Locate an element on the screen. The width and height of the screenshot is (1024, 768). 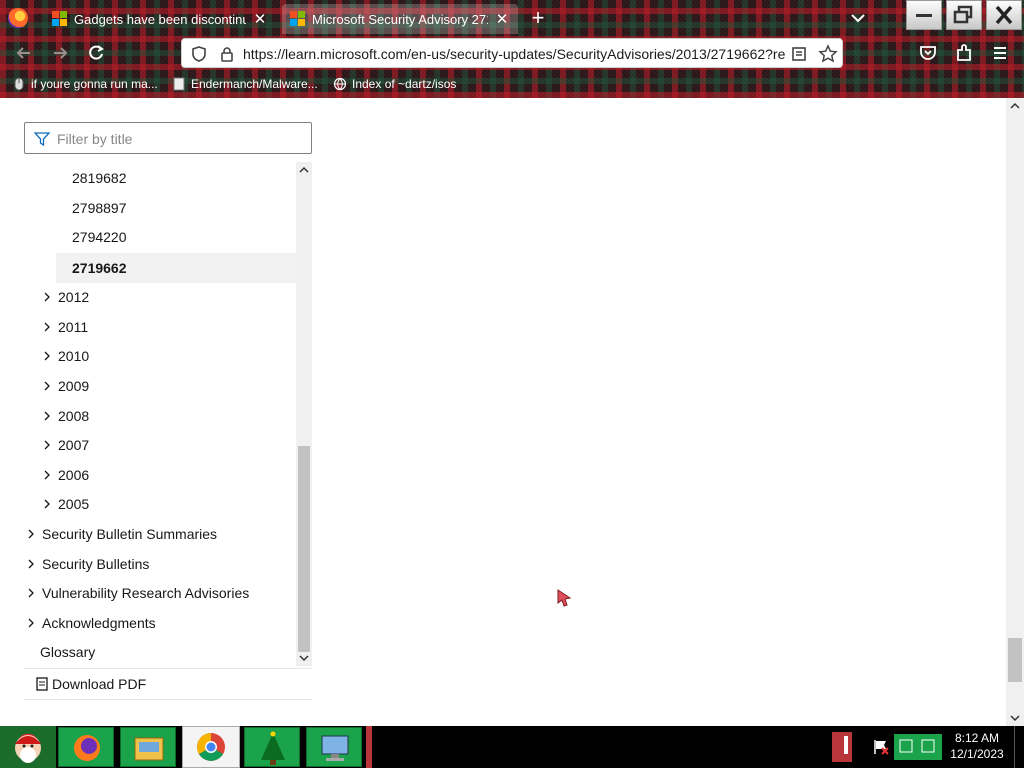
taskbar-computer-button is located at coordinates (334, 747).